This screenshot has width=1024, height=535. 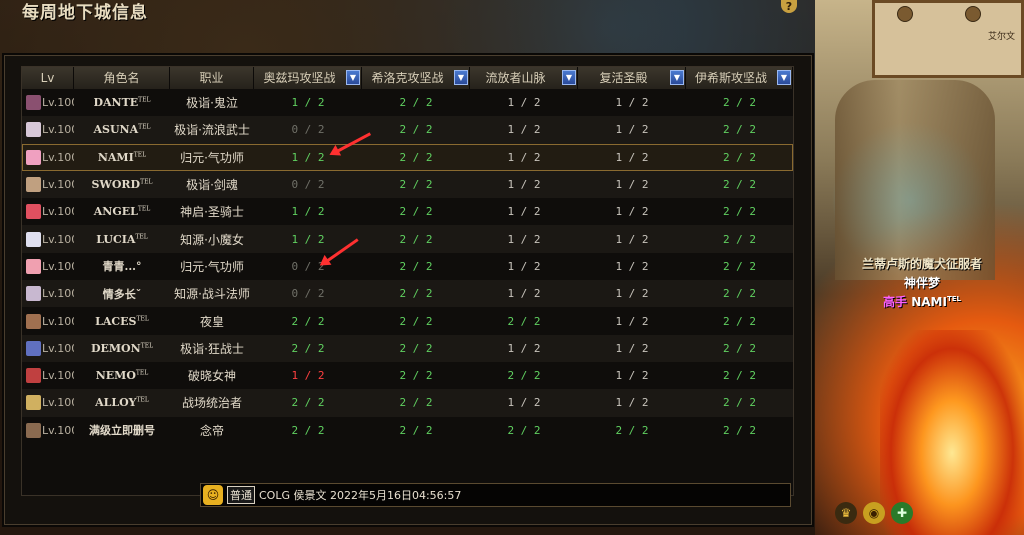 What do you see at coordinates (211, 376) in the screenshot?
I see `job-cell: 破晓女神` at bounding box center [211, 376].